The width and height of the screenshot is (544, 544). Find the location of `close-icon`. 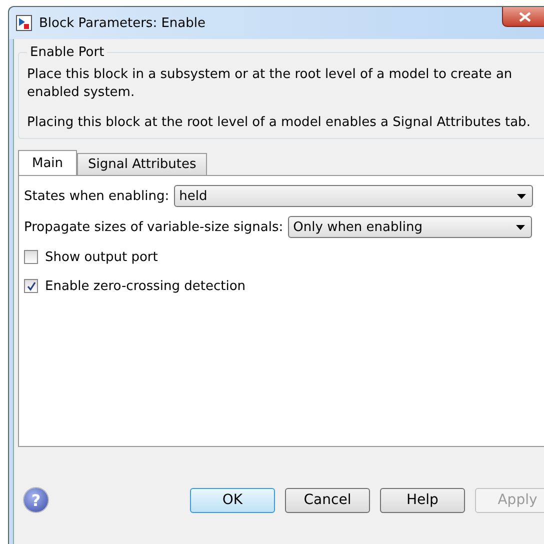

close-icon is located at coordinates (525, 17).